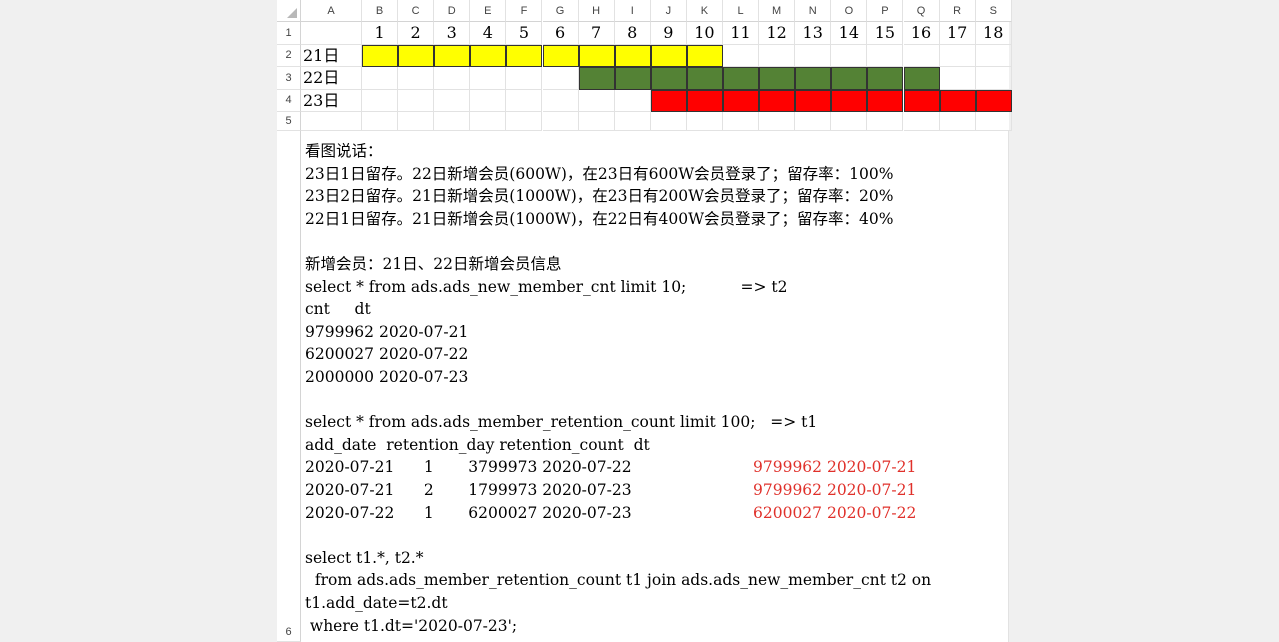 The image size is (1279, 642). What do you see at coordinates (668, 121) in the screenshot?
I see `cell-j5` at bounding box center [668, 121].